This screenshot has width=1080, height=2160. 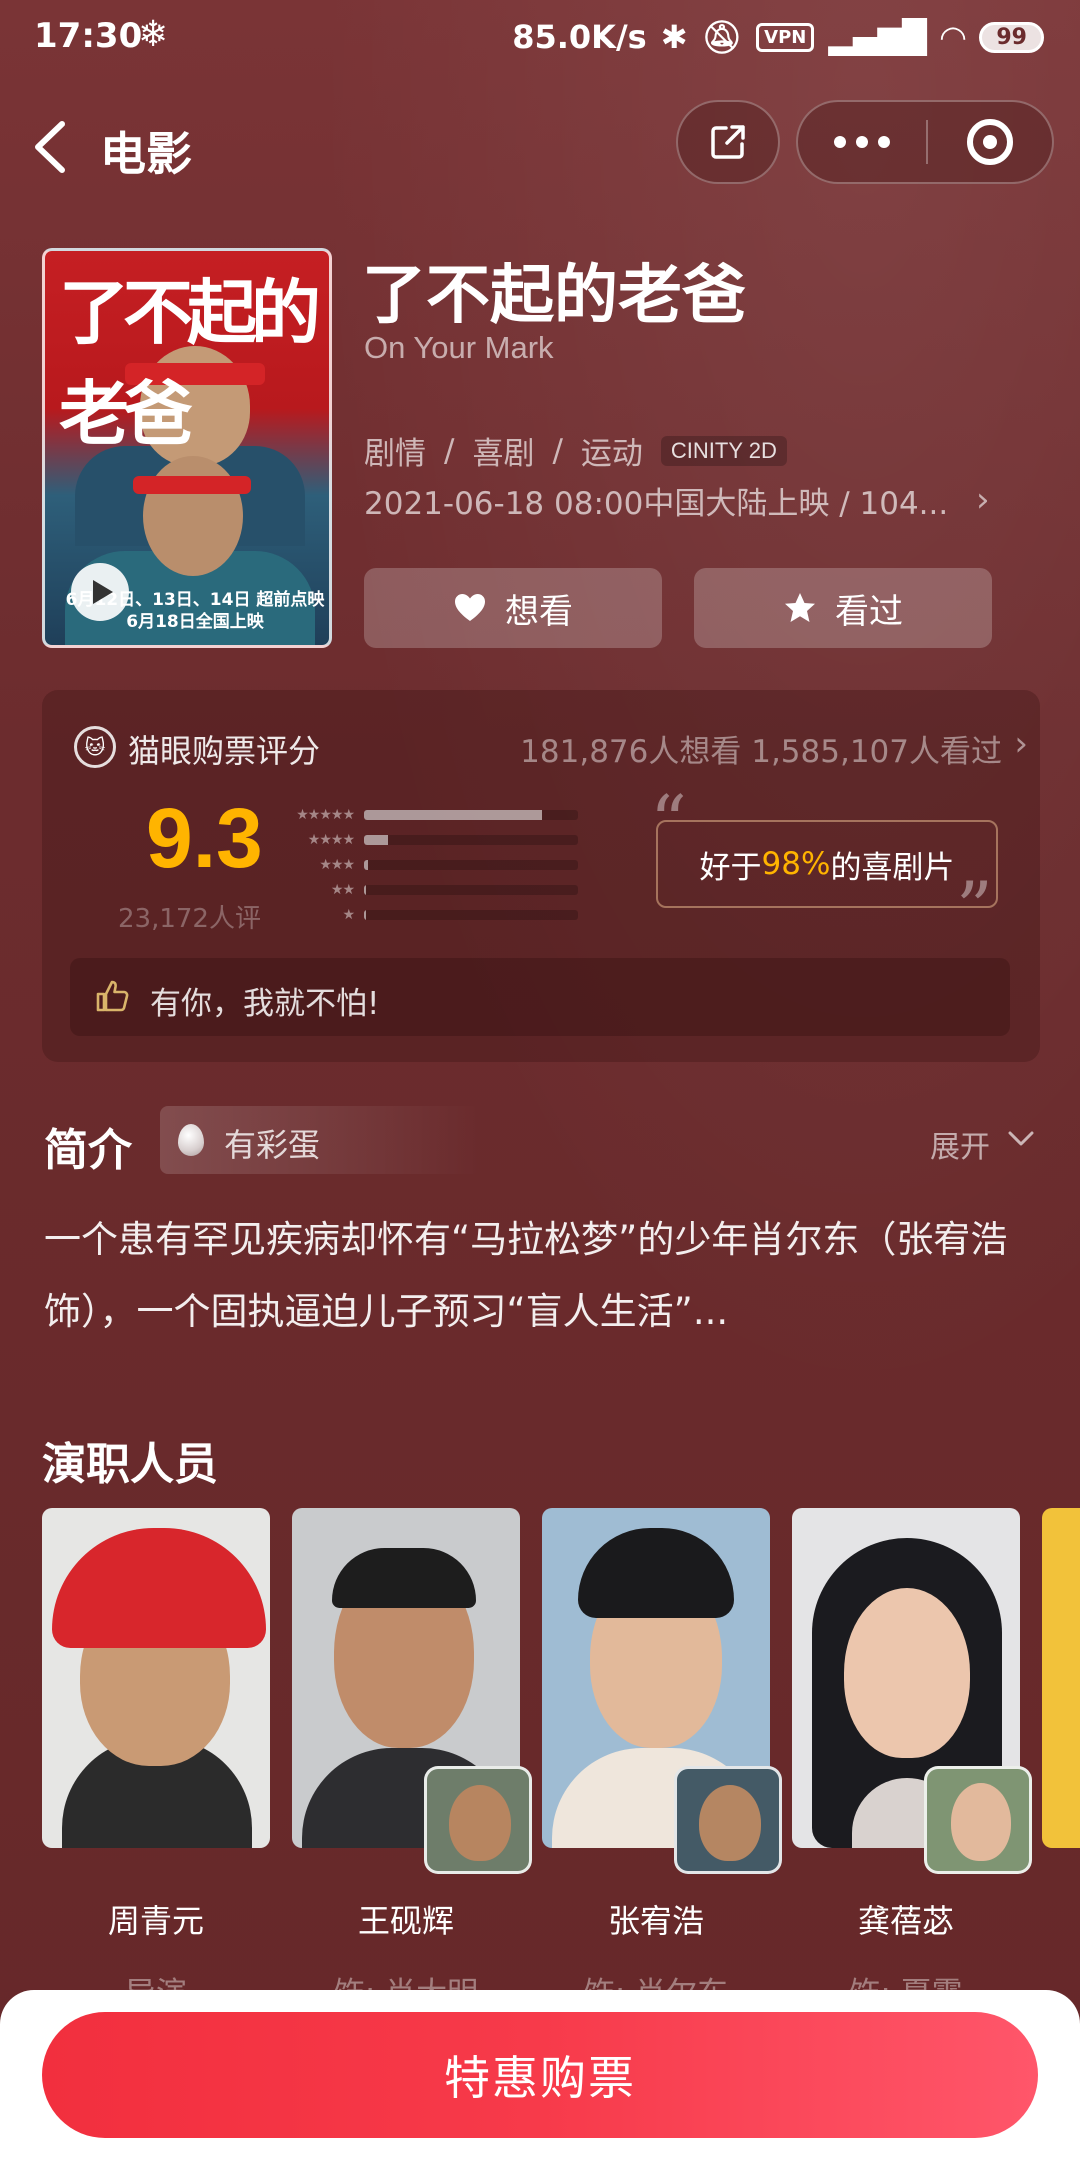 I want to click on rating-source-label: 猫眼购票评分, so click(x=224, y=751).